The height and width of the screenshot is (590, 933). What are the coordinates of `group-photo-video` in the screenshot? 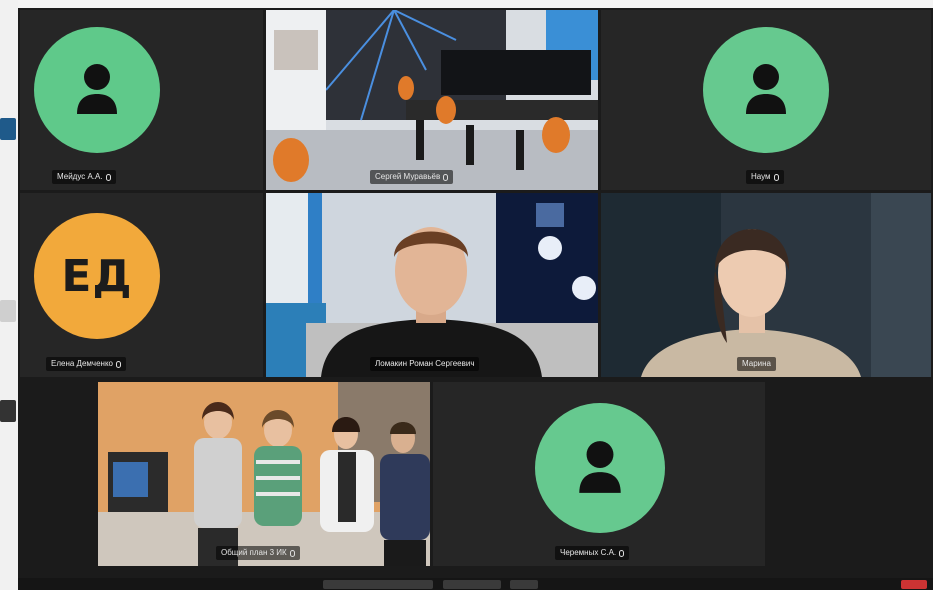 It's located at (264, 474).